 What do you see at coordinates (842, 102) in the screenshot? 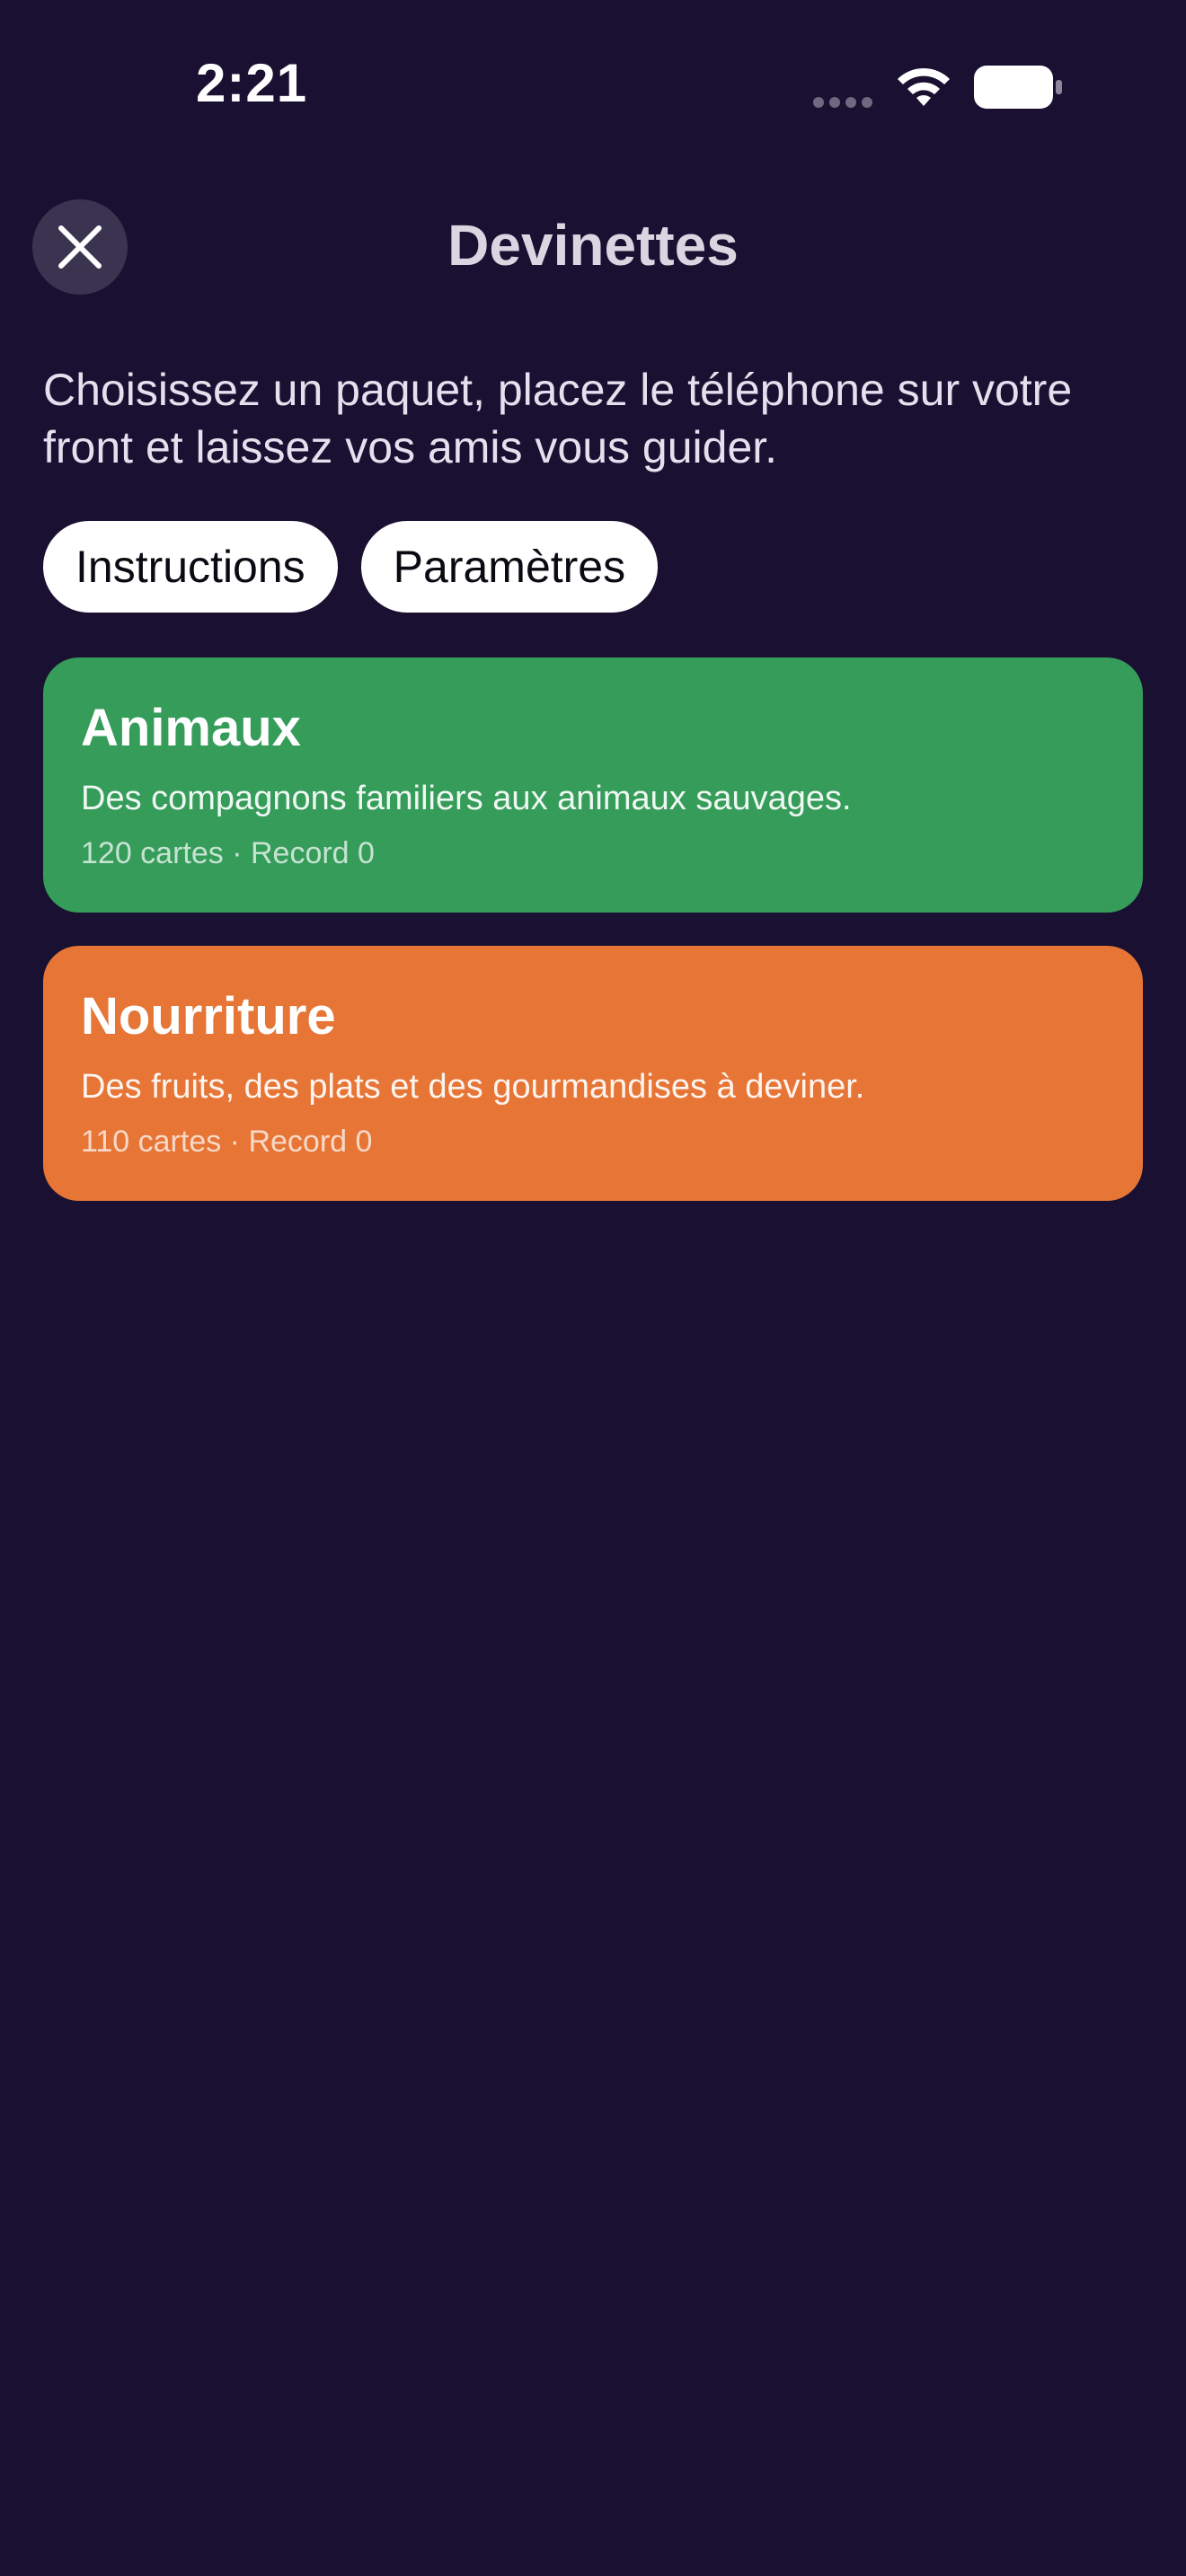
I see `signal-dots-icon` at bounding box center [842, 102].